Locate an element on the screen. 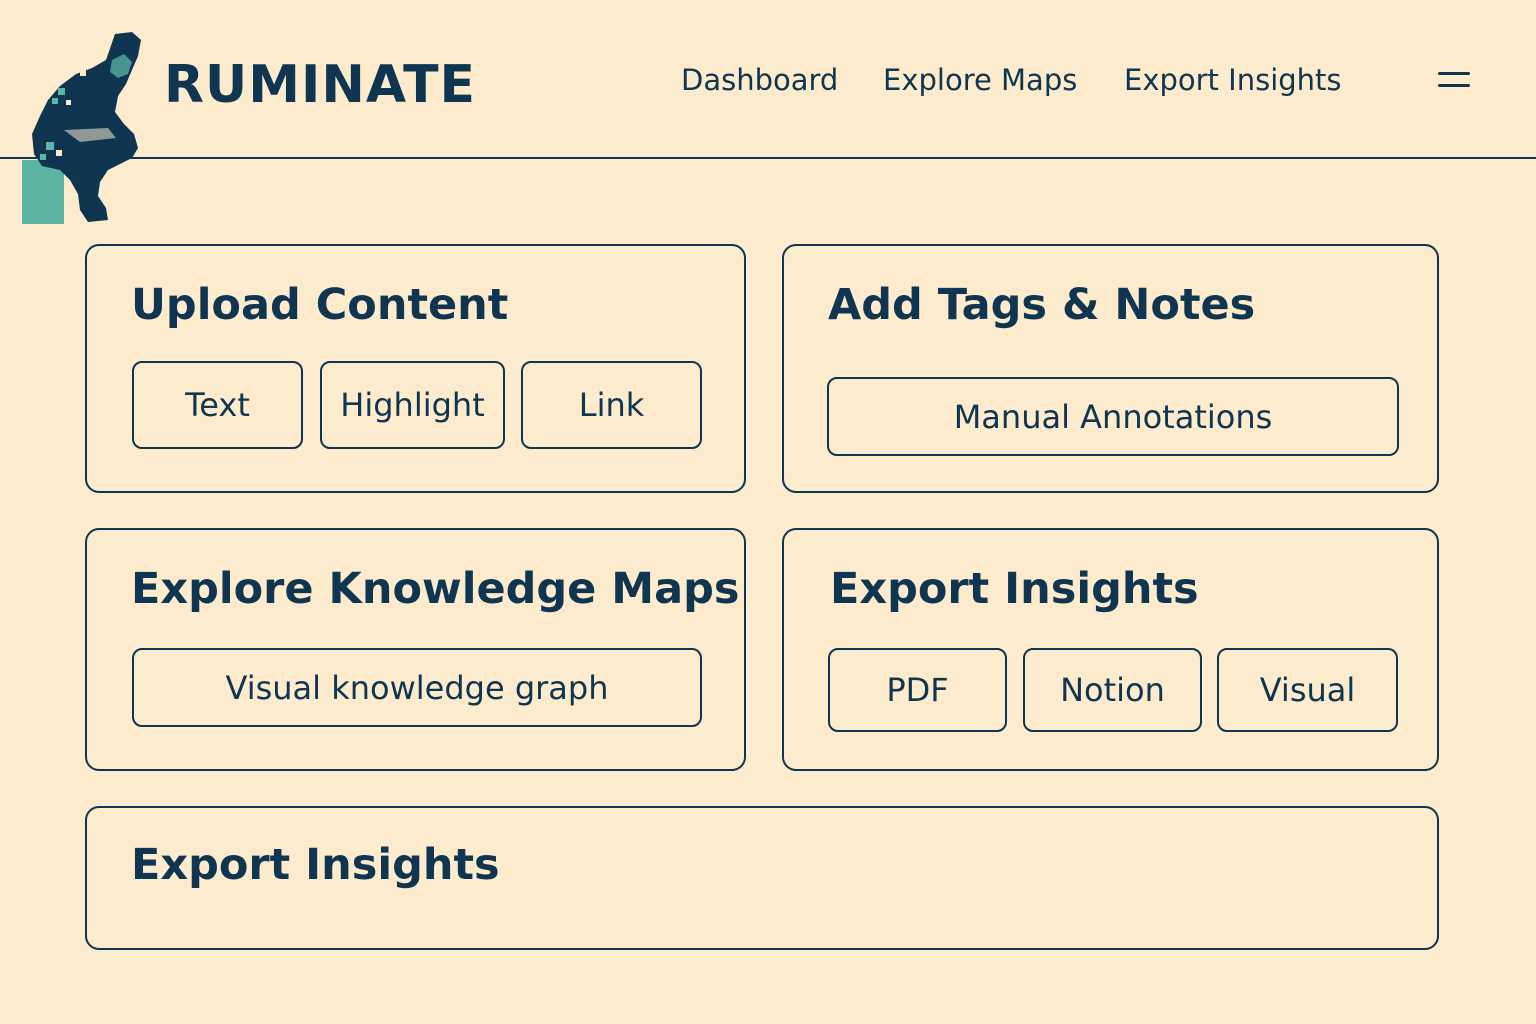 The width and height of the screenshot is (1536, 1024). export-insights-wide-card: Export Insights is located at coordinates (762, 878).